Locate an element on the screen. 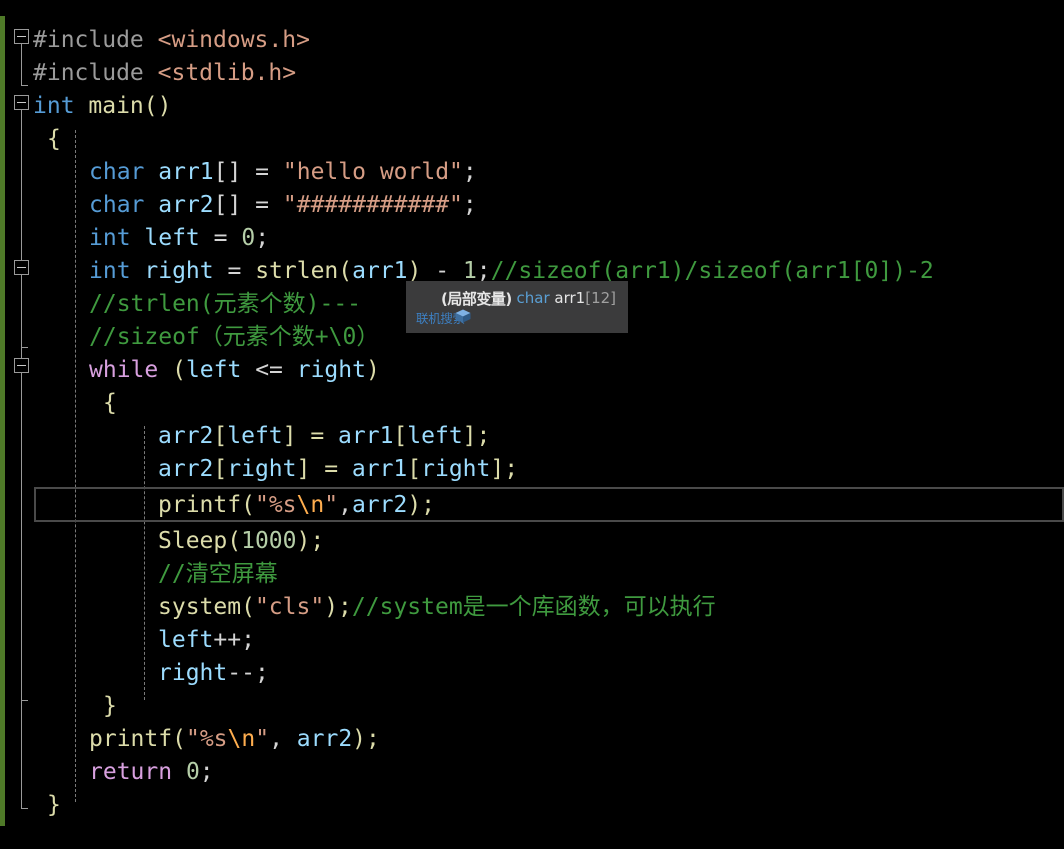 The image size is (1064, 849). quick-info-signature-row: (局部变量) char arr1 [12] is located at coordinates (517, 305).